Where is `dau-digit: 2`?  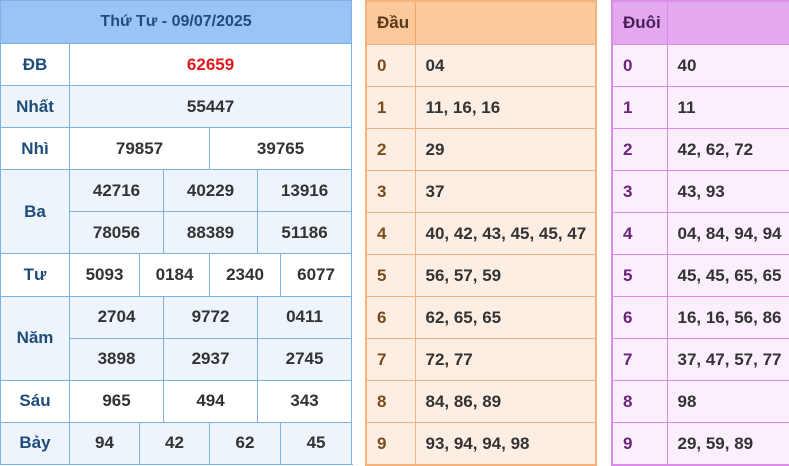
dau-digit: 2 is located at coordinates (391, 149).